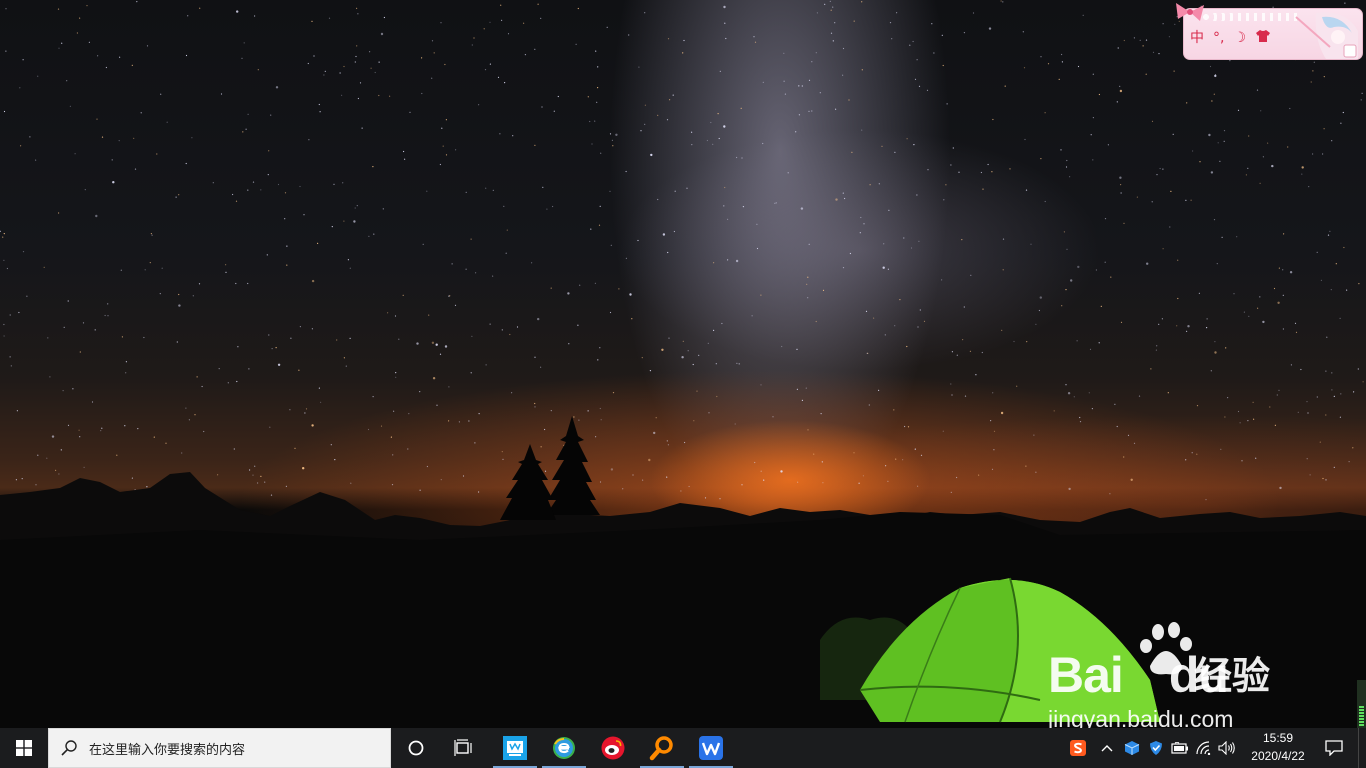  I want to click on show-desktop-button, so click(1362, 748).